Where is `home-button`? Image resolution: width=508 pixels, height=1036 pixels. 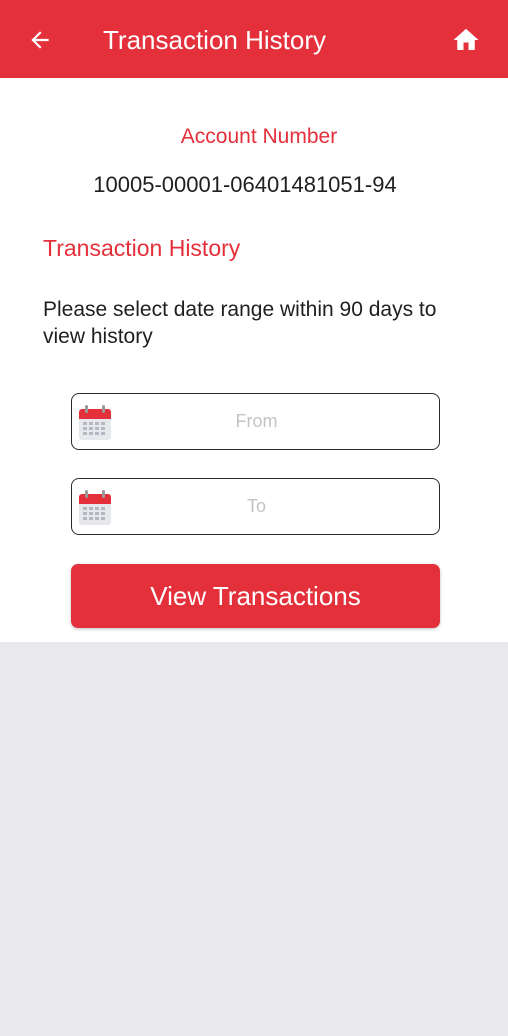
home-button is located at coordinates (466, 40).